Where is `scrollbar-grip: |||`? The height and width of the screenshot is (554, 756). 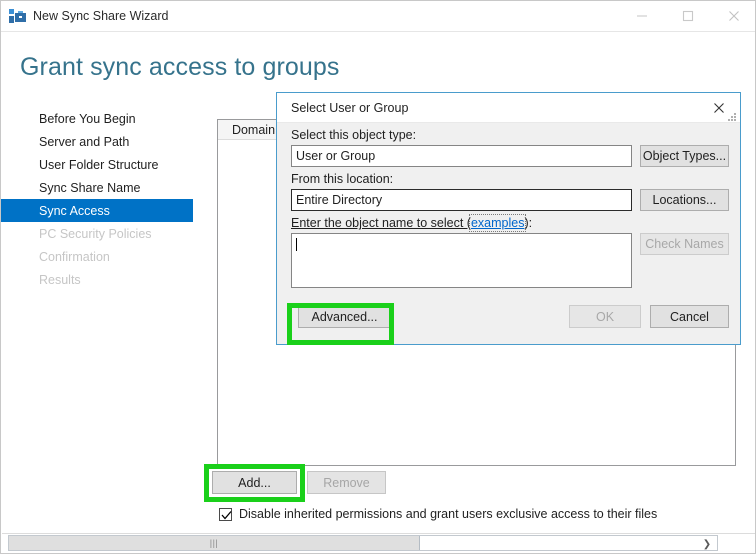
scrollbar-grip: ||| is located at coordinates (214, 543).